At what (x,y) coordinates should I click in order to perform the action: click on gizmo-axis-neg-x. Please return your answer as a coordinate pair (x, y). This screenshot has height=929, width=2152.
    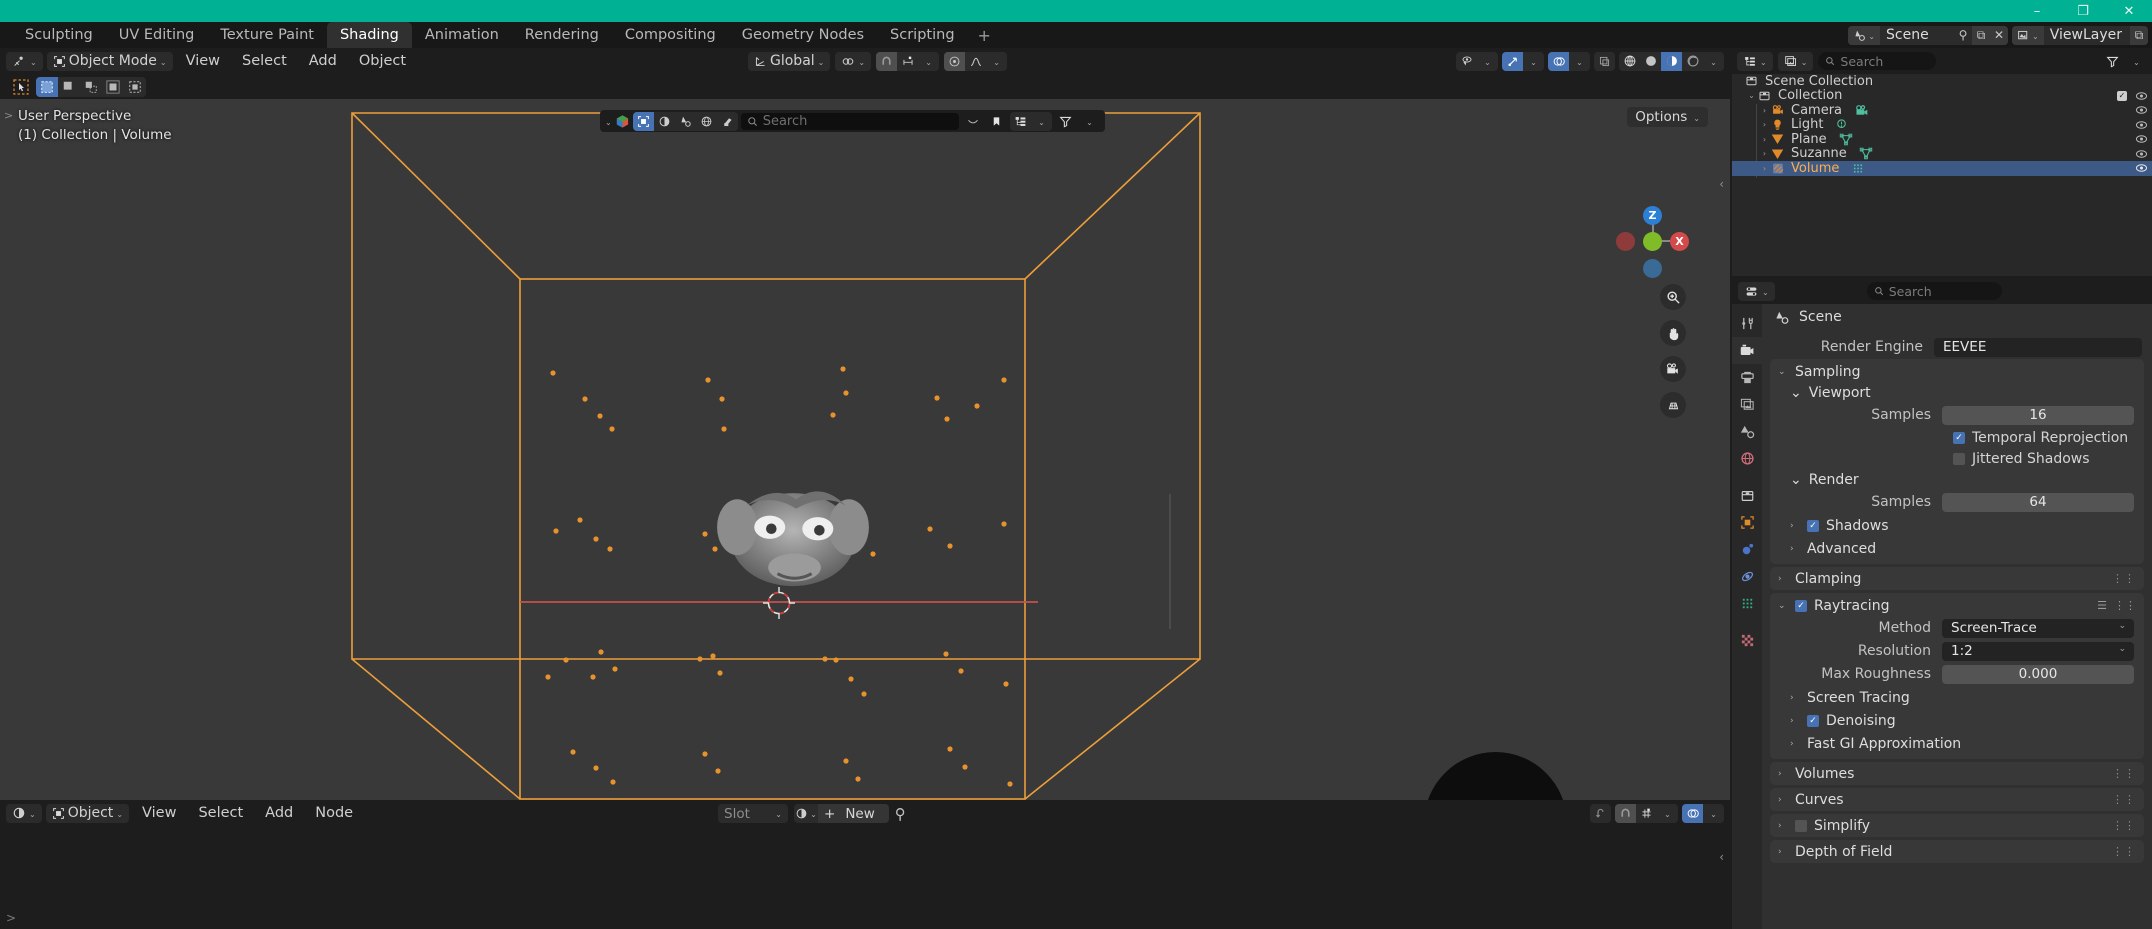
    Looking at the image, I should click on (1625, 241).